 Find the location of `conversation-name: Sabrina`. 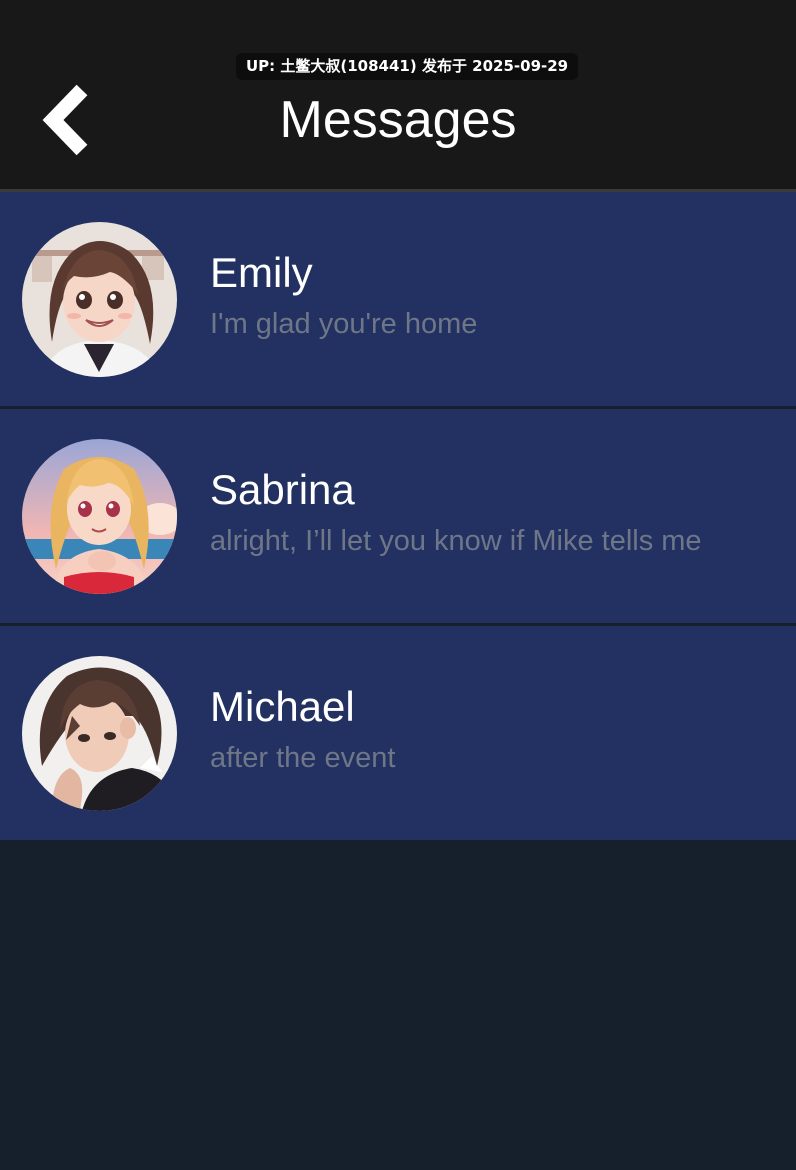

conversation-name: Sabrina is located at coordinates (282, 489).